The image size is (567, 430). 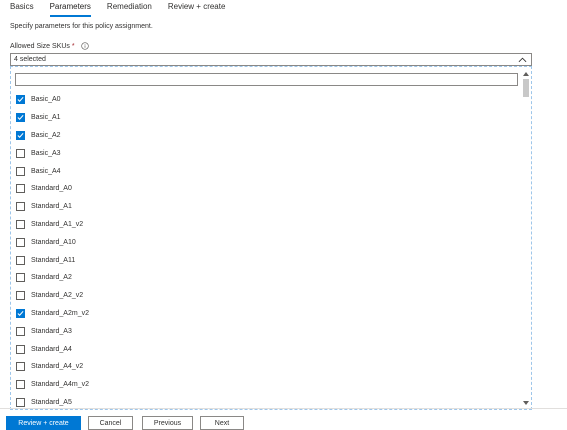 I want to click on previous-button: Previous, so click(x=167, y=423).